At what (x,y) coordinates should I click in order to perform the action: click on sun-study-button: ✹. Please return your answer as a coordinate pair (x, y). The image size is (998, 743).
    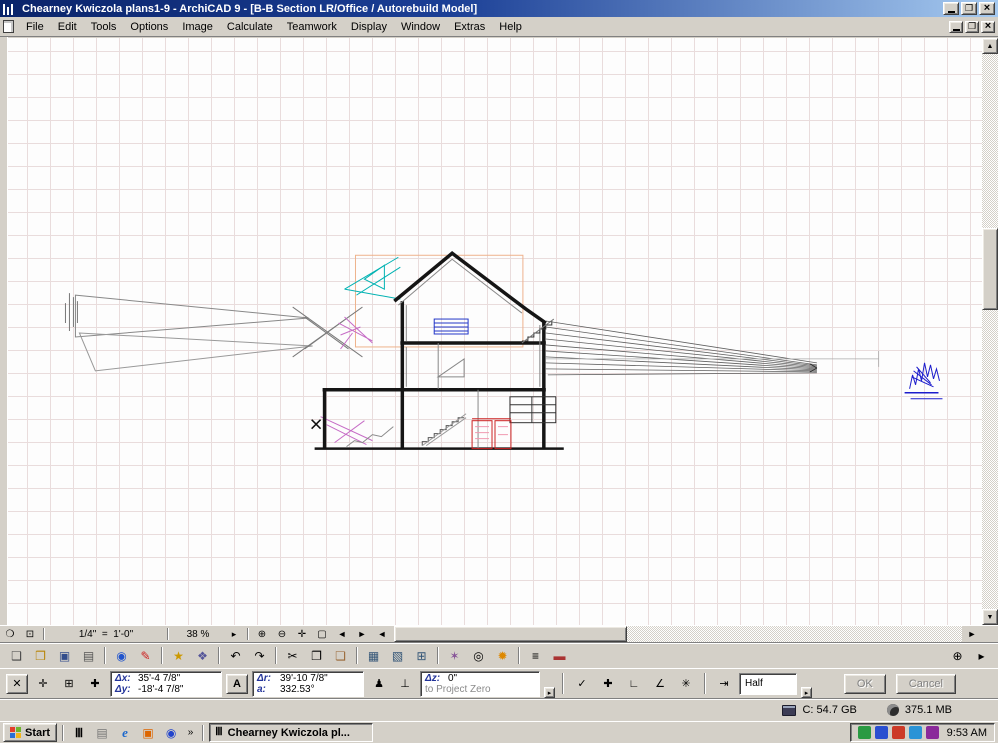
    Looking at the image, I should click on (502, 656).